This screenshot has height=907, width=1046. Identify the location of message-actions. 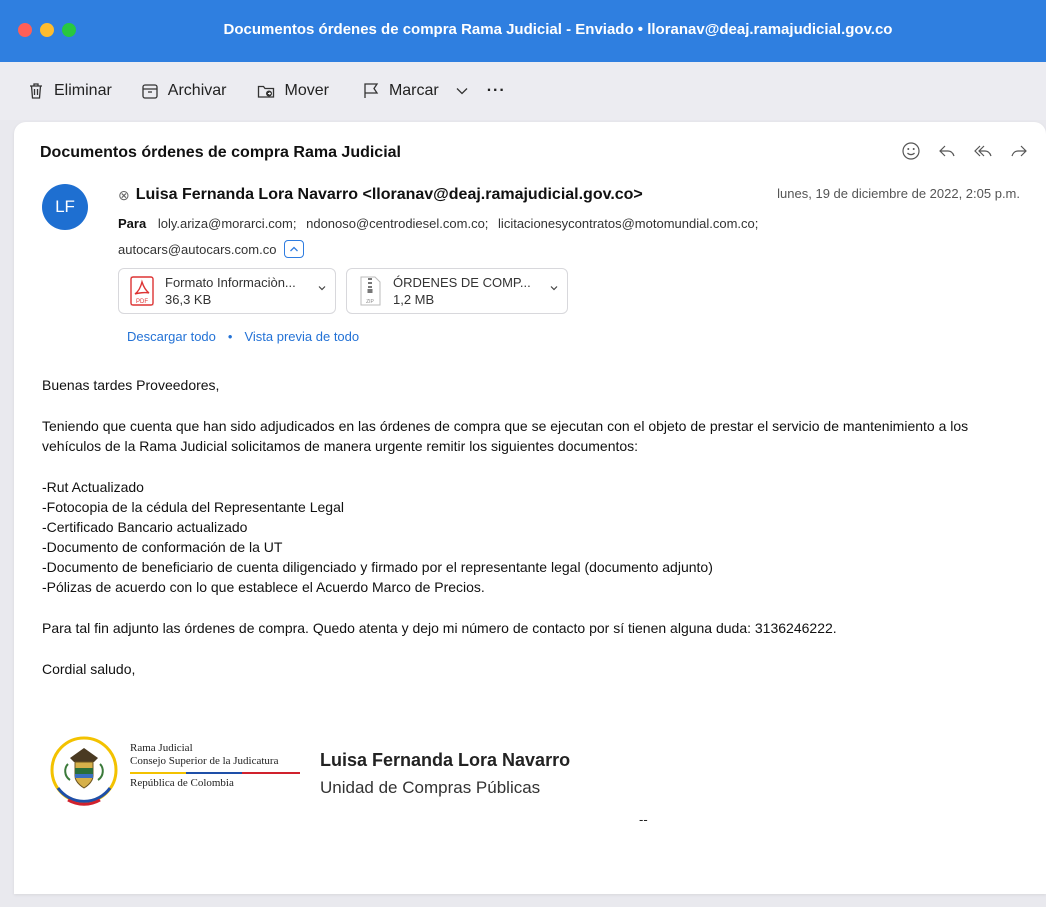
(965, 151).